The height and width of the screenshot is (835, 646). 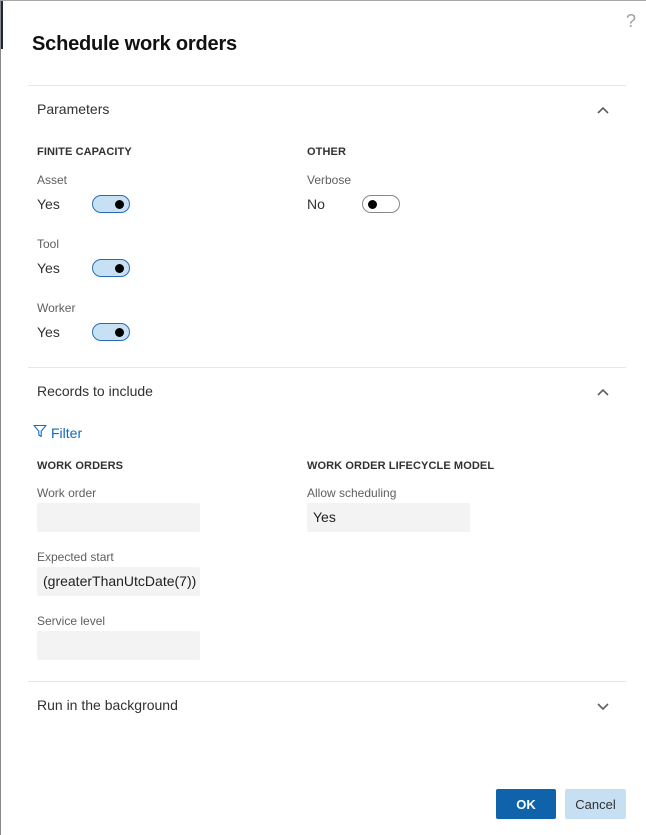 I want to click on group-title-finite-capacity: FINITE CAPACITY, so click(x=84, y=152).